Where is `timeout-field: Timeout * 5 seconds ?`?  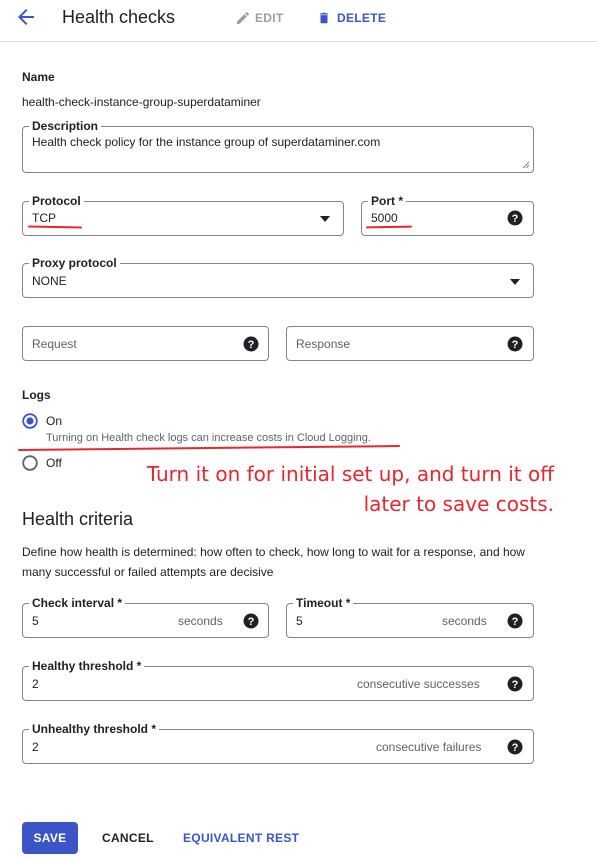 timeout-field: Timeout * 5 seconds ? is located at coordinates (410, 617).